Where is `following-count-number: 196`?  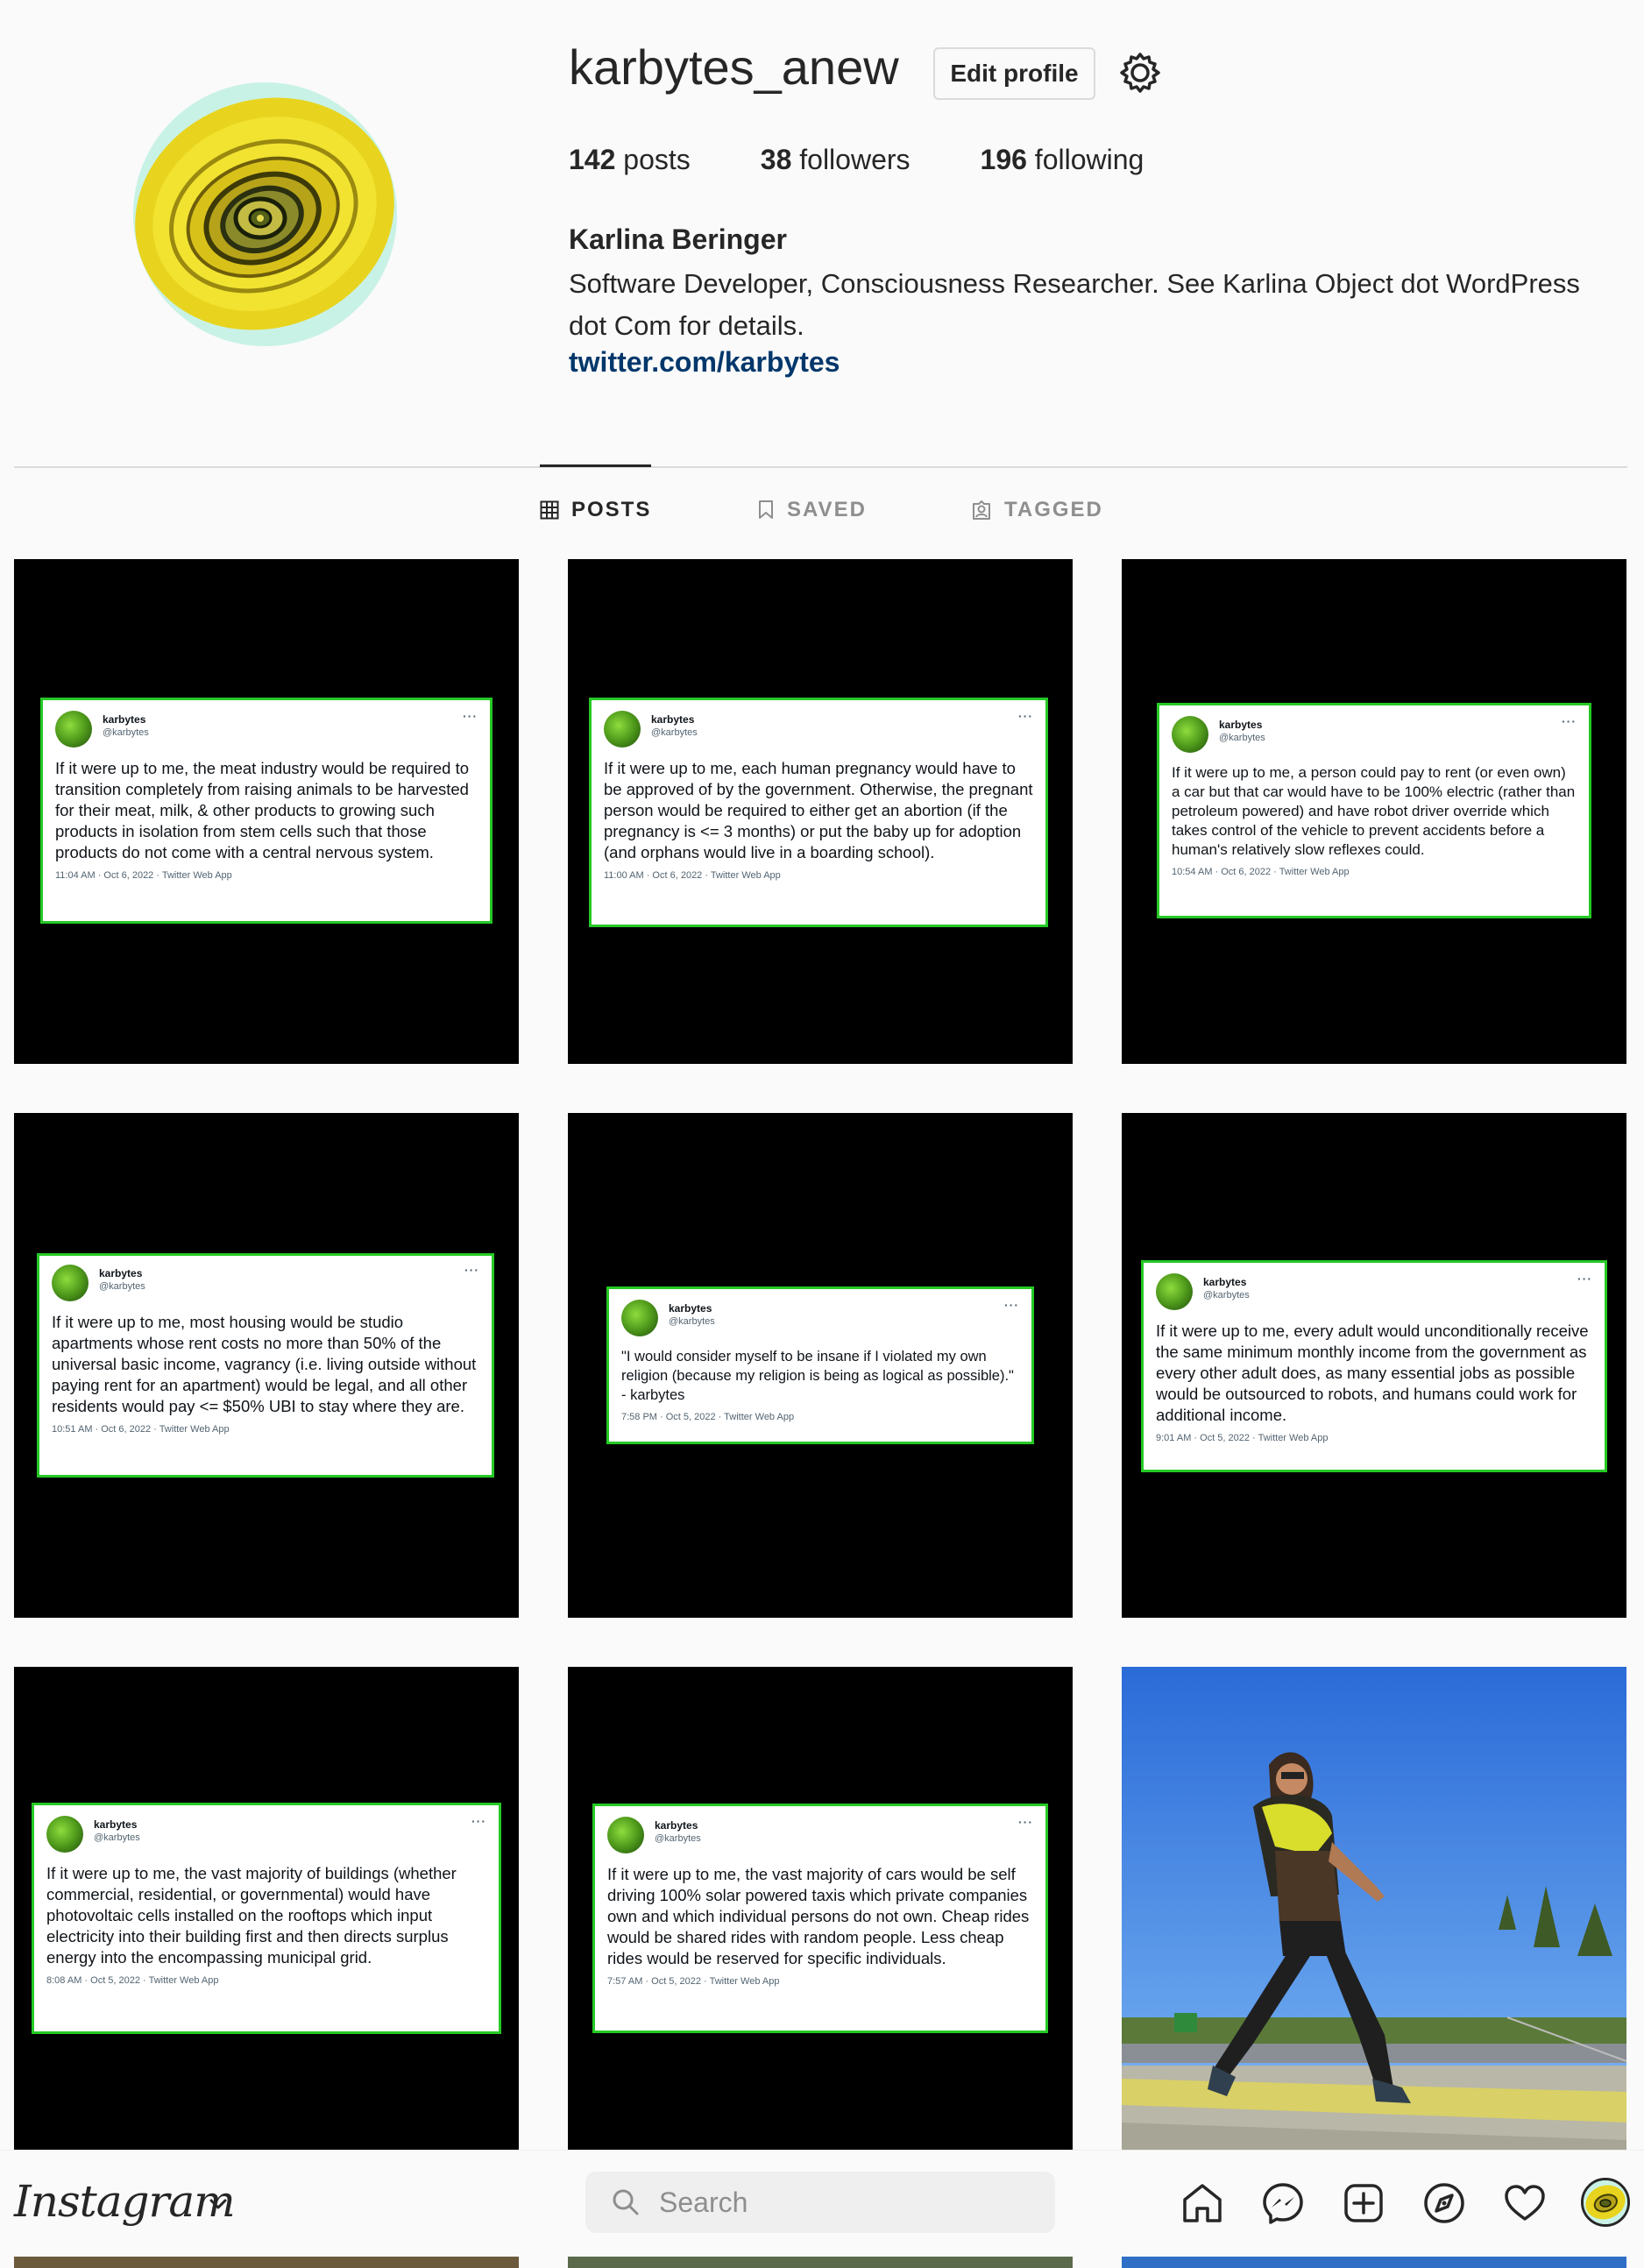 following-count-number: 196 is located at coordinates (1003, 159).